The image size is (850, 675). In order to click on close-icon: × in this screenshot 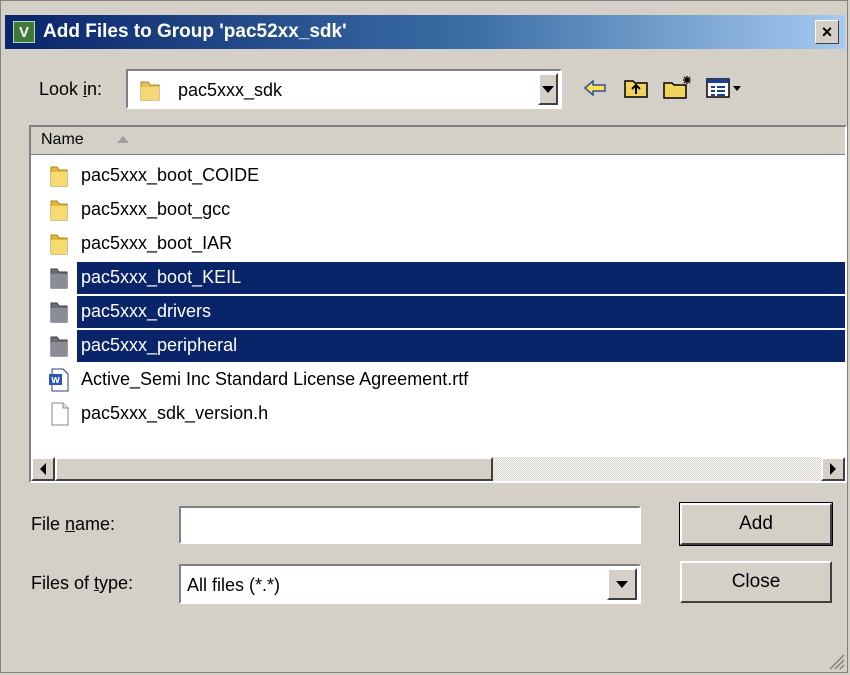, I will do `click(827, 31)`.